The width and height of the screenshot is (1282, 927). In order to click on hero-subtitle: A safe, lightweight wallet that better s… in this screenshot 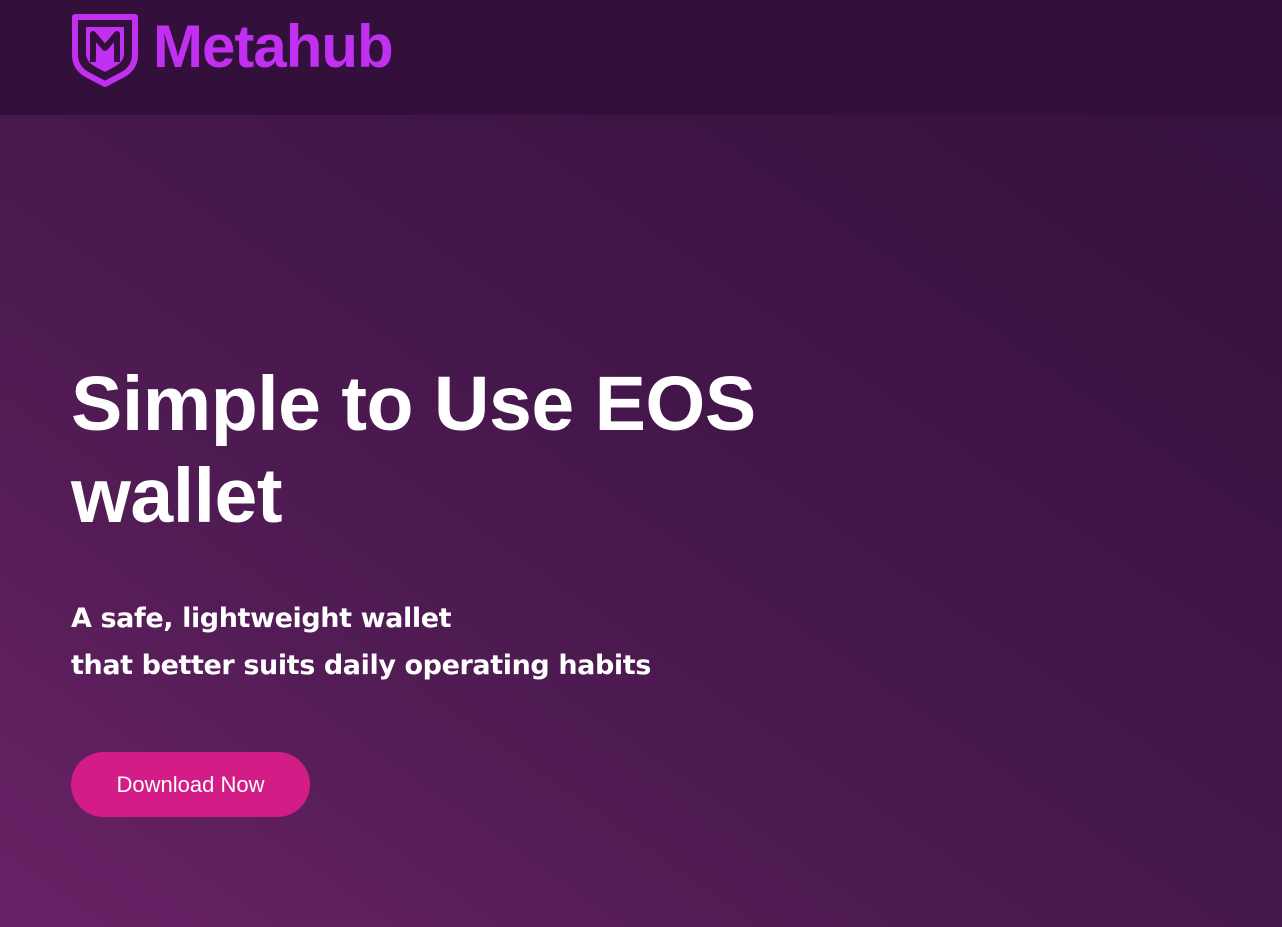, I will do `click(361, 642)`.